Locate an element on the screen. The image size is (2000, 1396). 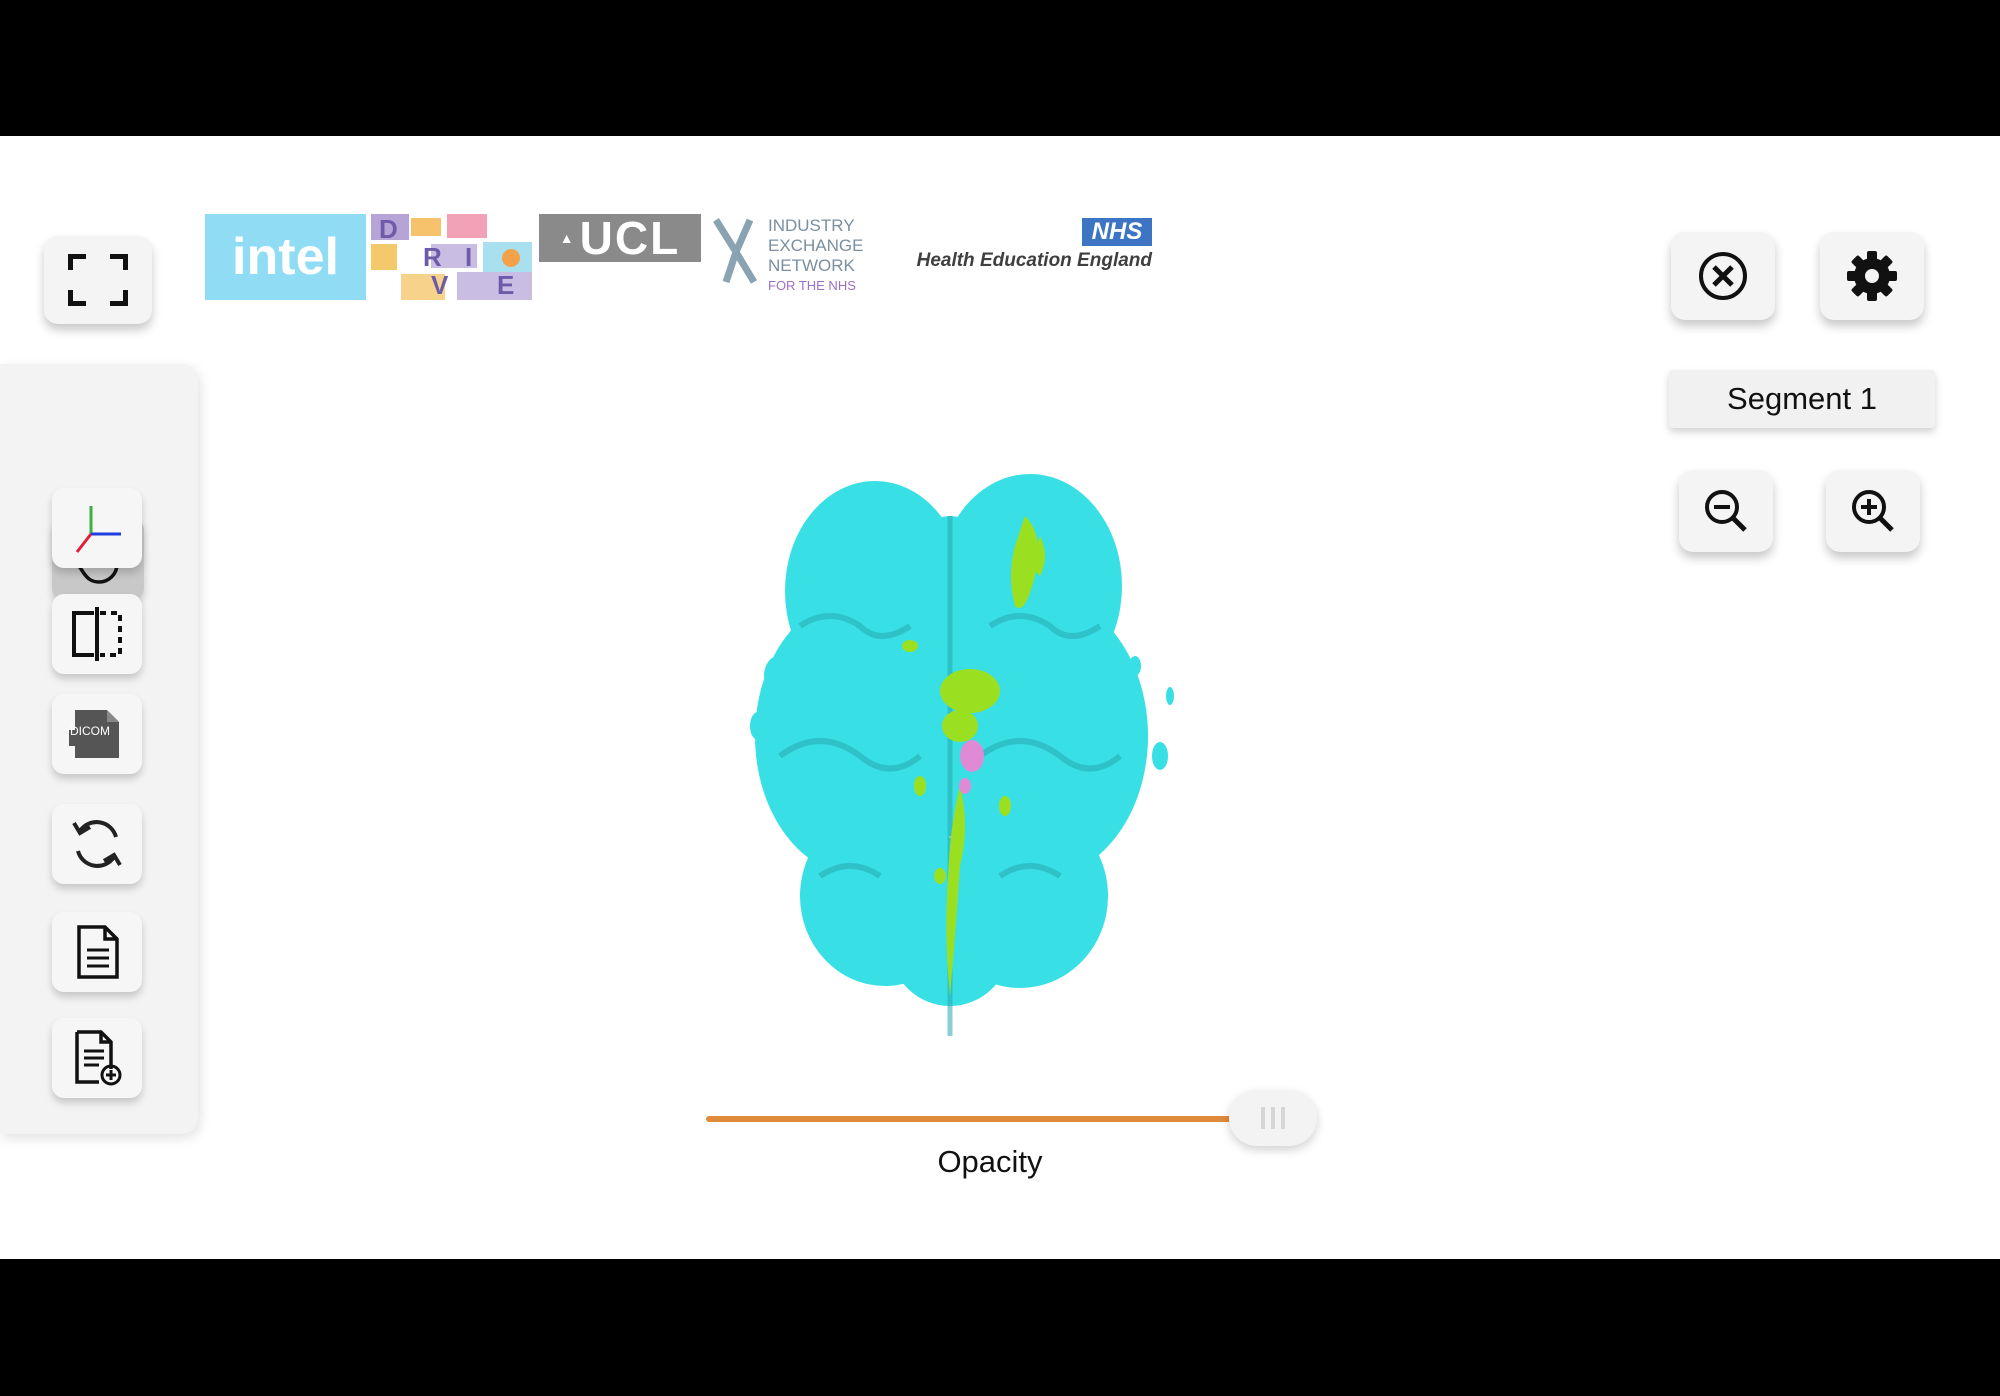
settings-button is located at coordinates (1872, 276).